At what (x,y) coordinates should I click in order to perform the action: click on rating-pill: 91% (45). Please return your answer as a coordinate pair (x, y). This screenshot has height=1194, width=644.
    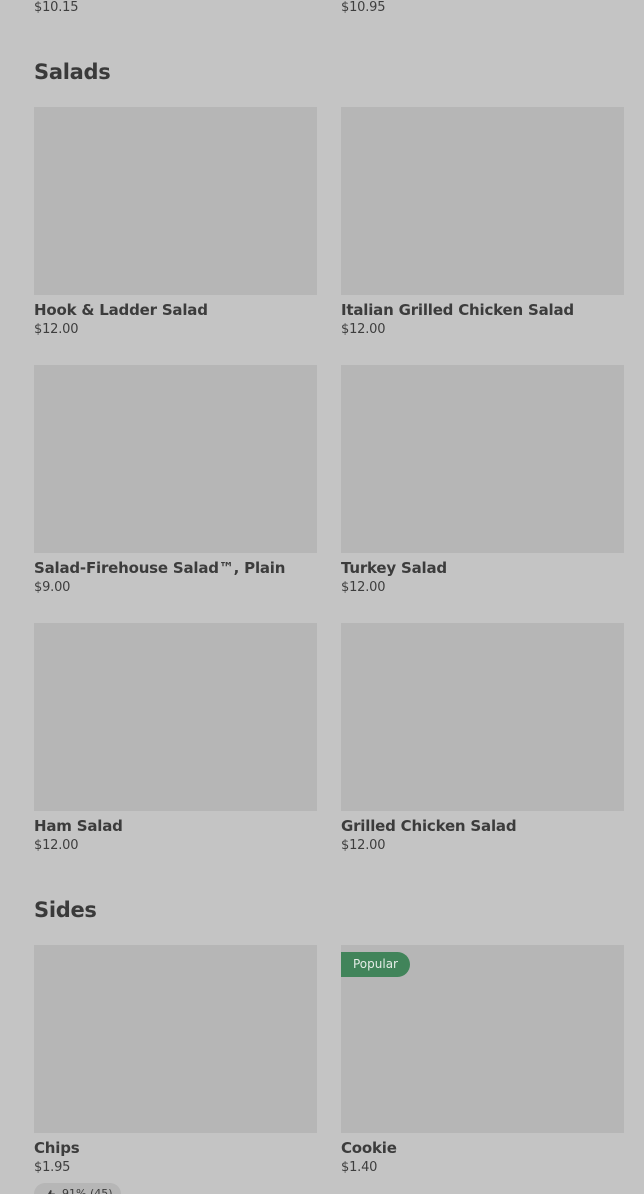
    Looking at the image, I should click on (77, 1188).